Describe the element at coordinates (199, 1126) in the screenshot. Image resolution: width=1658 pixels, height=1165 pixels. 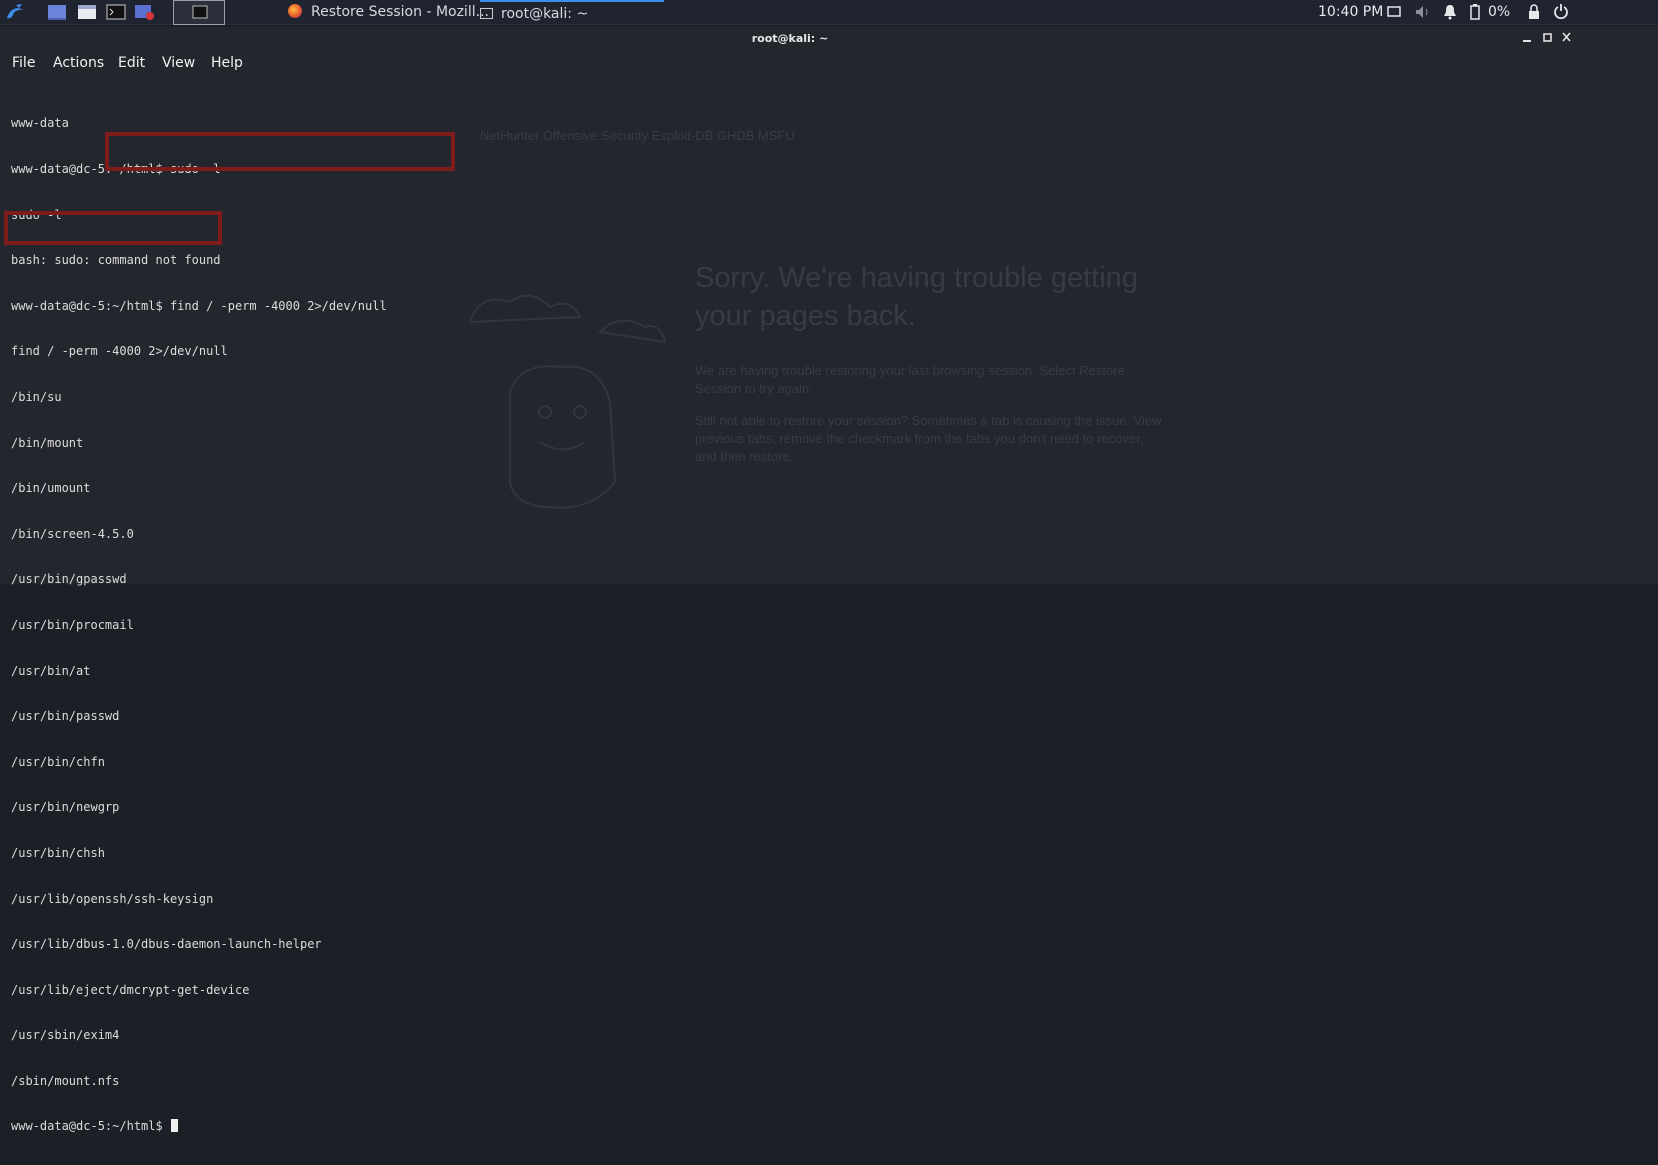
I see `terminal-prompt-line: www-data@dc-5:~/html$` at that location.